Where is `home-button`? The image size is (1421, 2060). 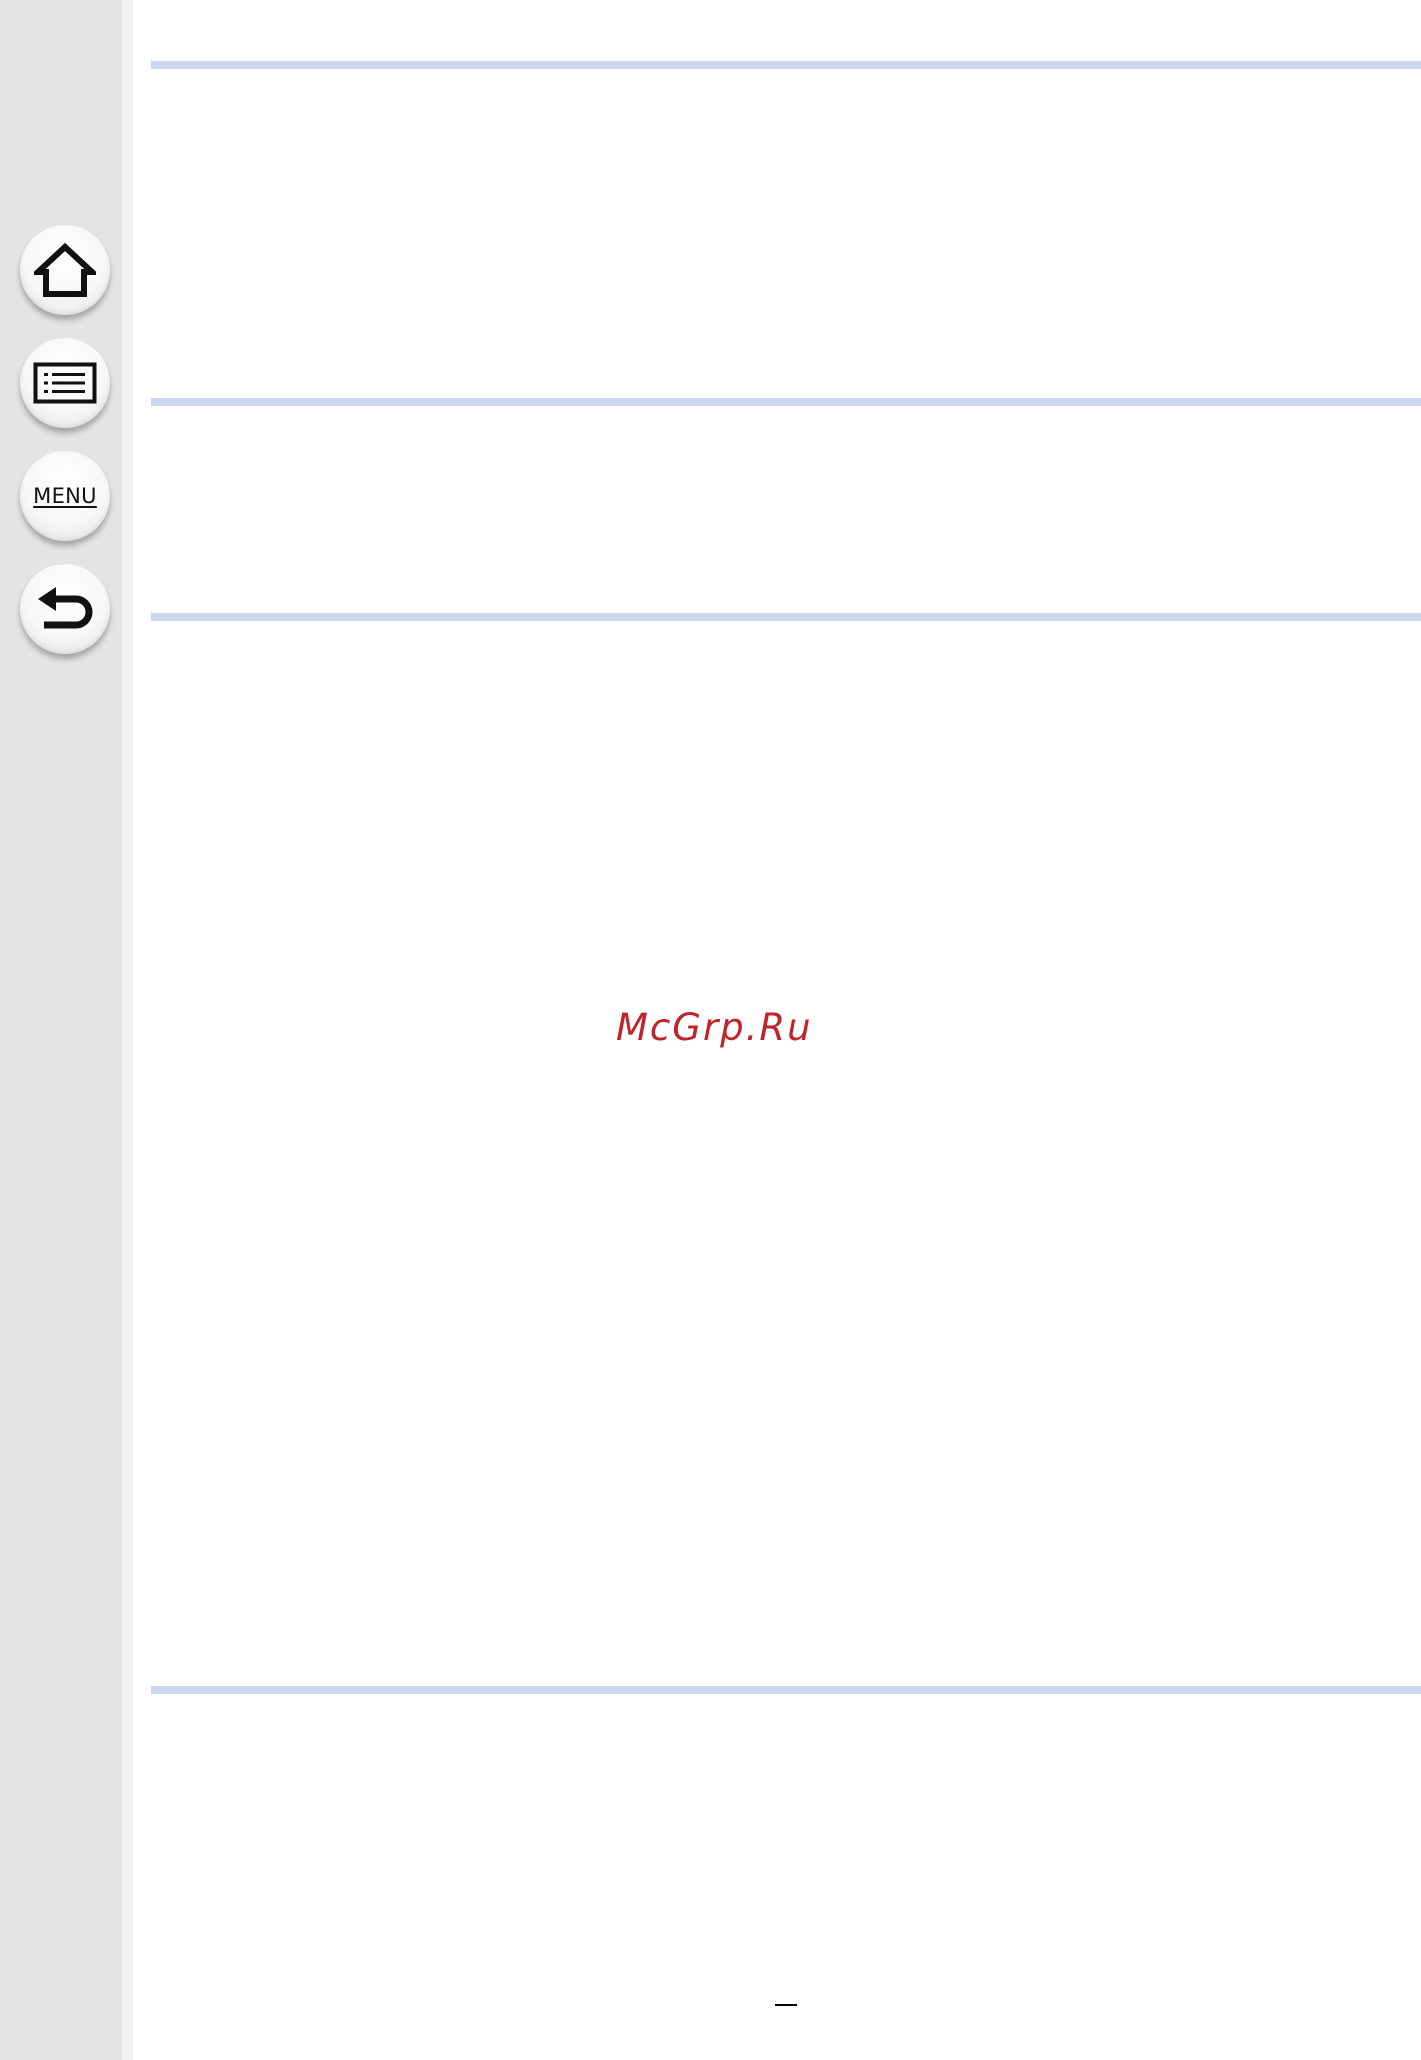 home-button is located at coordinates (65, 270).